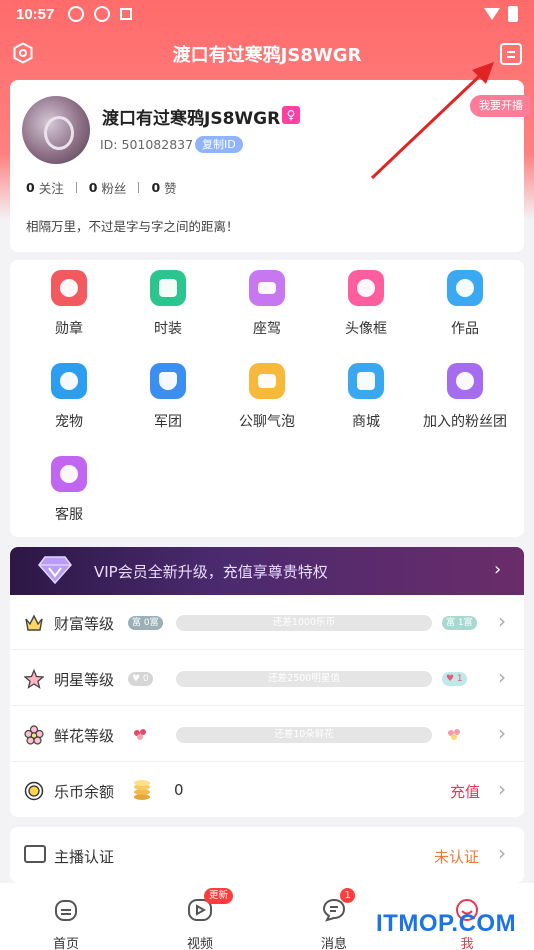 This screenshot has height=950, width=534. What do you see at coordinates (366, 288) in the screenshot?
I see `avatar-frame-icon` at bounding box center [366, 288].